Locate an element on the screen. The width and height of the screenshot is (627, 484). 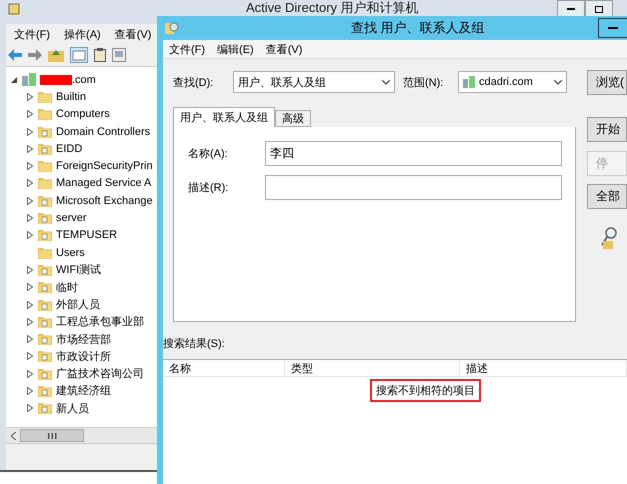
tree-item: 工程总承包事业部 is located at coordinates (100, 322).